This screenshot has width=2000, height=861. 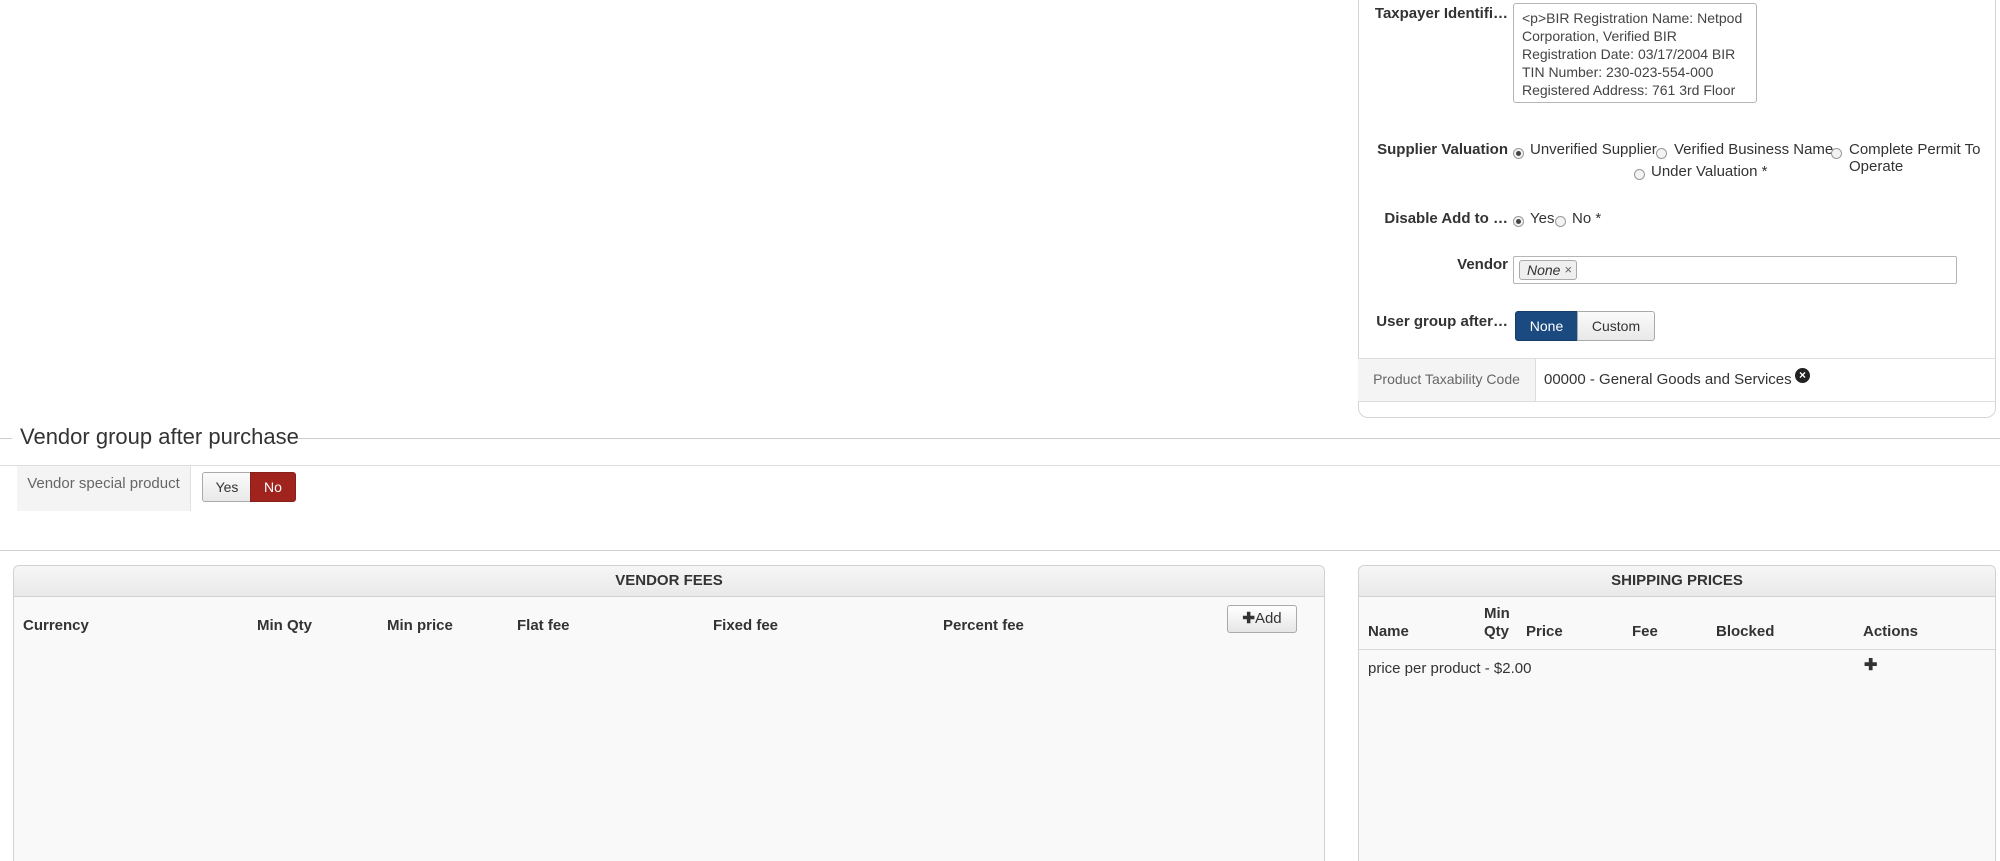 I want to click on radio-disable-add-no, so click(x=1560, y=221).